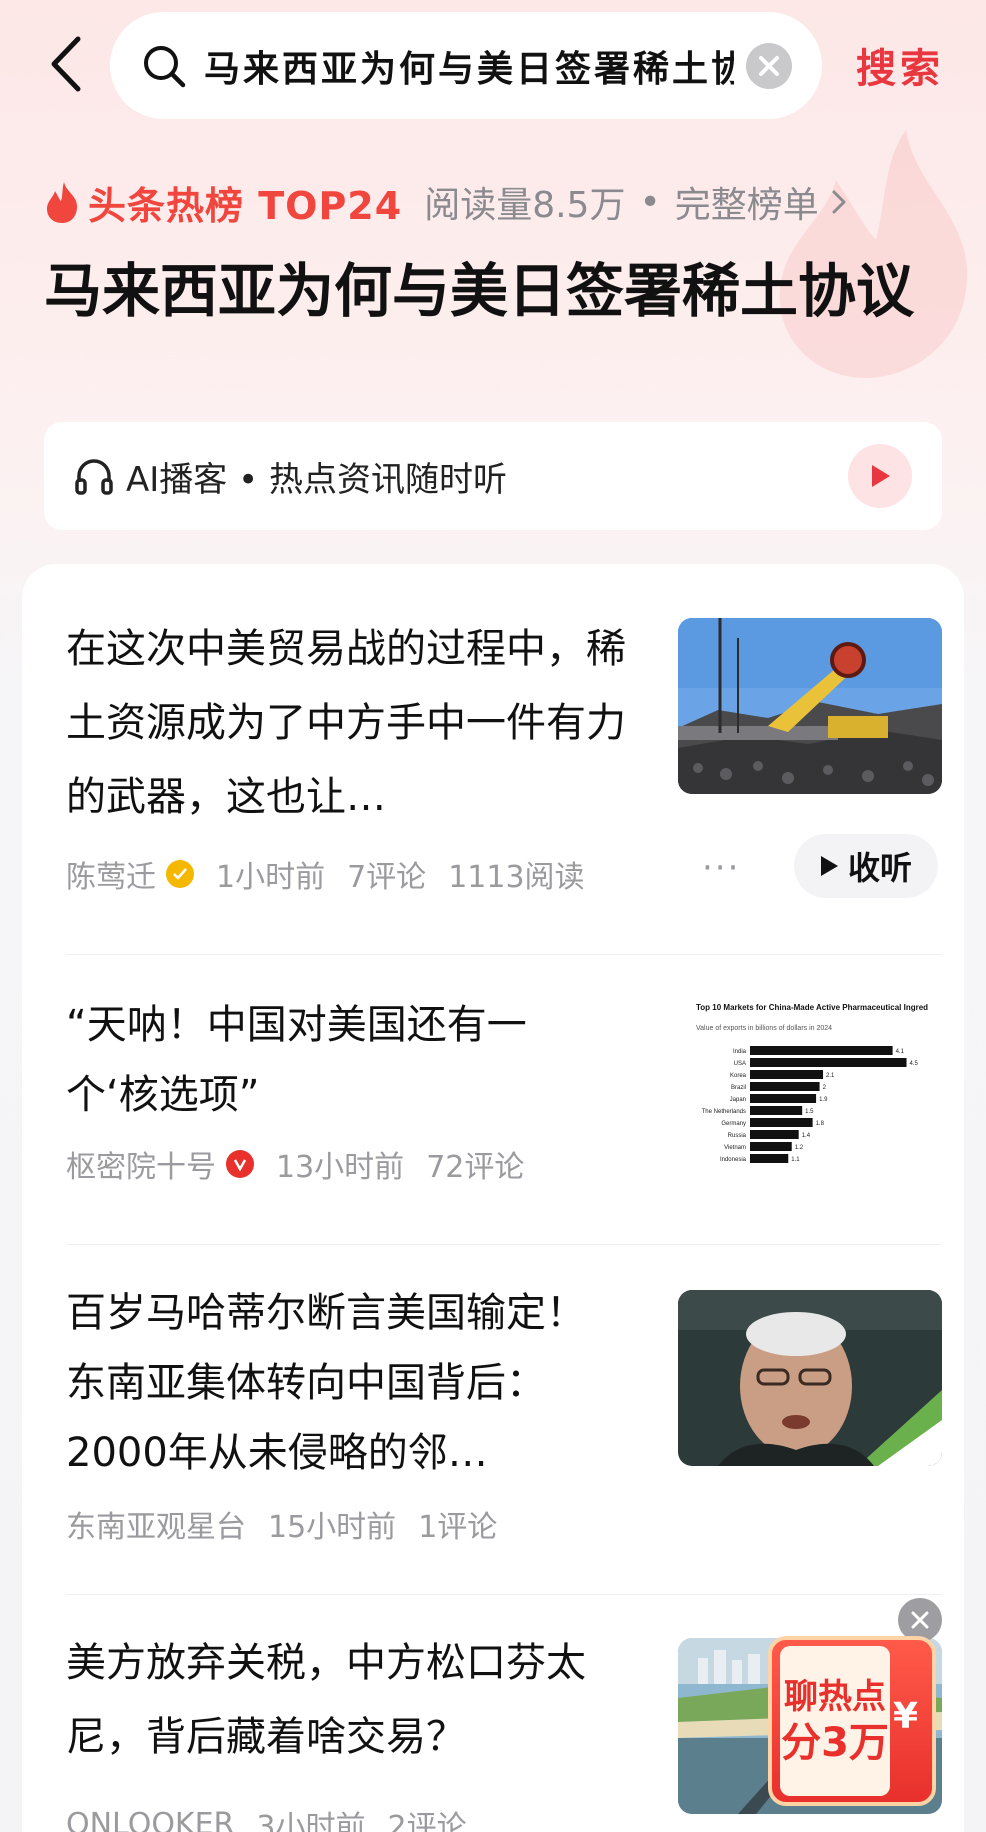 Image resolution: width=986 pixels, height=1832 pixels. I want to click on flame-icon, so click(62, 202).